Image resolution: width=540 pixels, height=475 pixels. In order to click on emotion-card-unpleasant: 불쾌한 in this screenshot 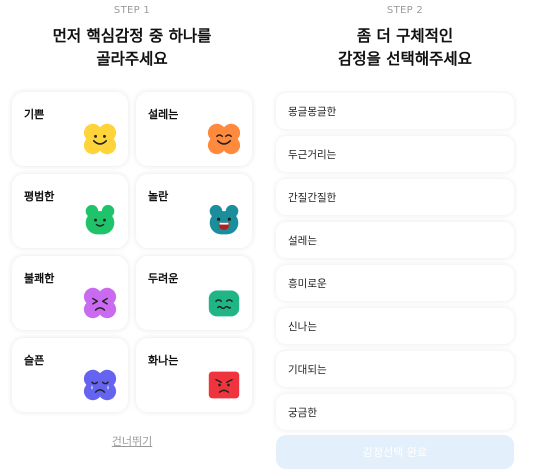, I will do `click(70, 293)`.